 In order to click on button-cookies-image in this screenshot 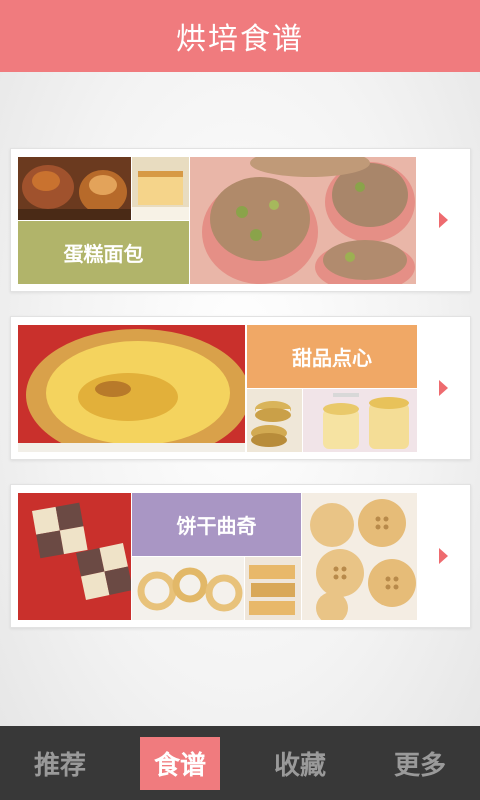, I will do `click(359, 556)`.